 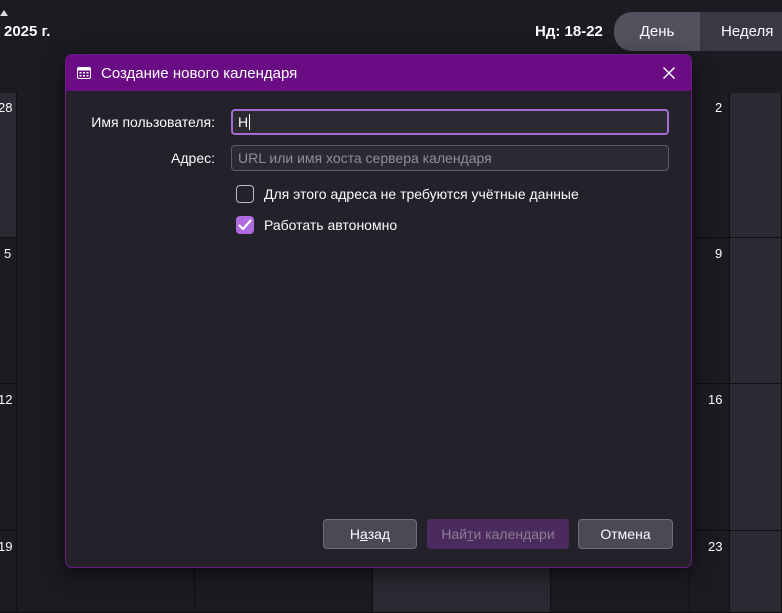 What do you see at coordinates (250, 122) in the screenshot?
I see `text-cursor` at bounding box center [250, 122].